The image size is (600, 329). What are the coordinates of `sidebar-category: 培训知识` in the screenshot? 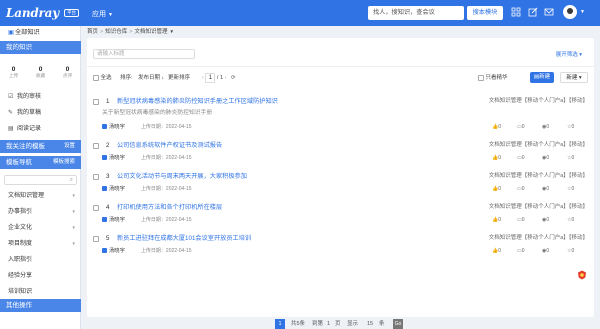 It's located at (40, 292).